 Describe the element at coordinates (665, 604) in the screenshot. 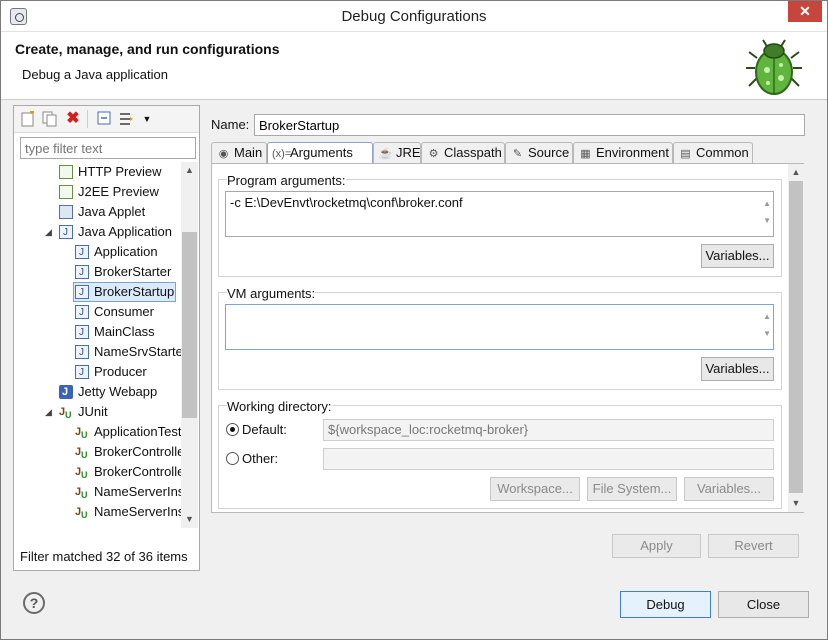

I see `debug-button: Debug` at that location.